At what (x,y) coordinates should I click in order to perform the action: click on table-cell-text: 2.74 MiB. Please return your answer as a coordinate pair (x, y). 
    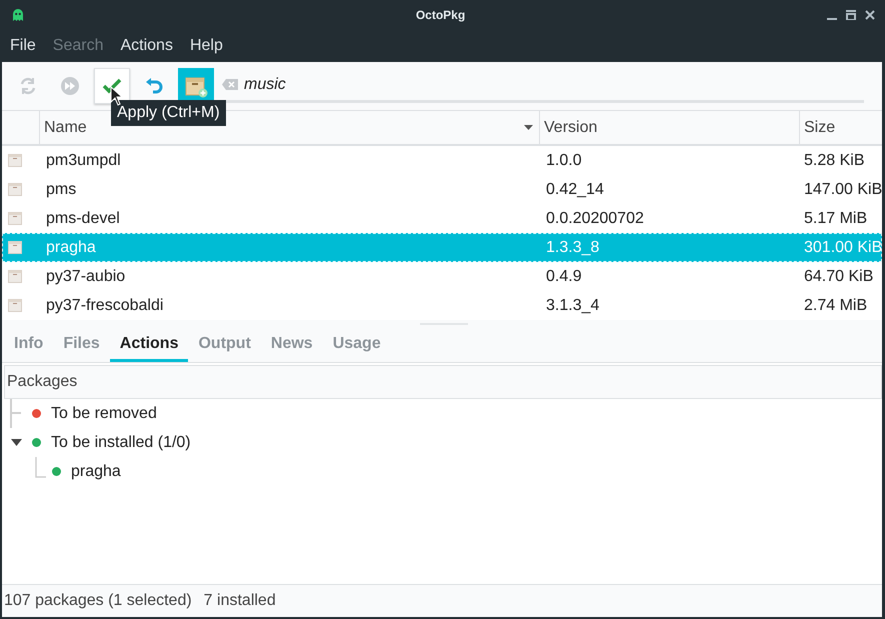
    Looking at the image, I should click on (835, 305).